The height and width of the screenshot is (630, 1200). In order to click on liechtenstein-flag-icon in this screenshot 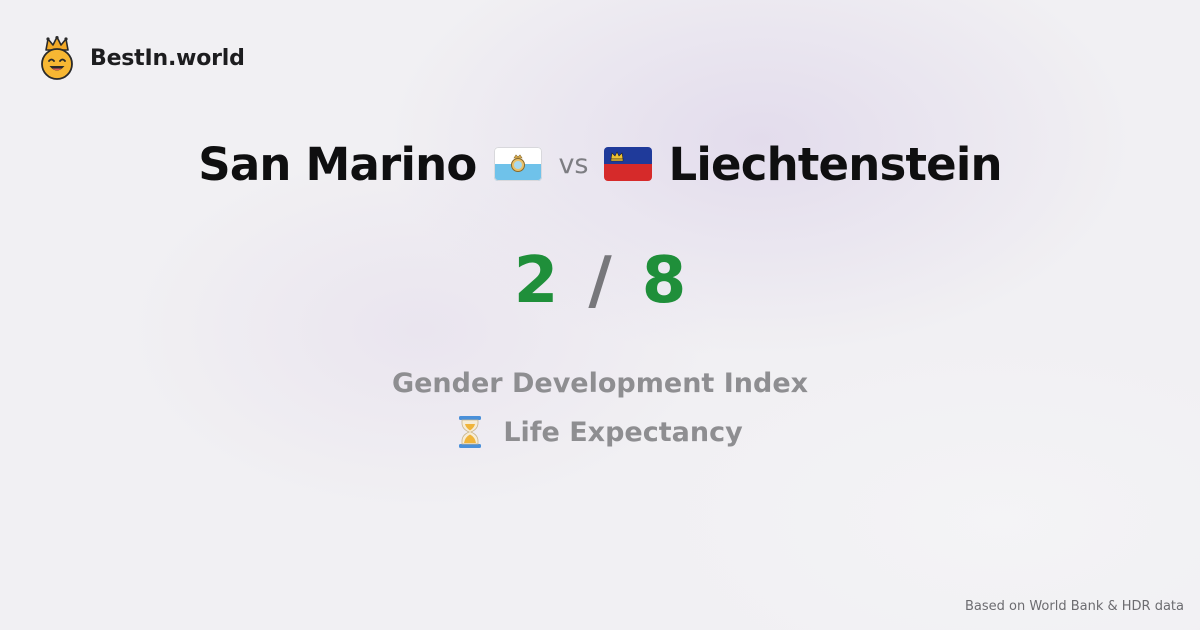, I will do `click(628, 164)`.